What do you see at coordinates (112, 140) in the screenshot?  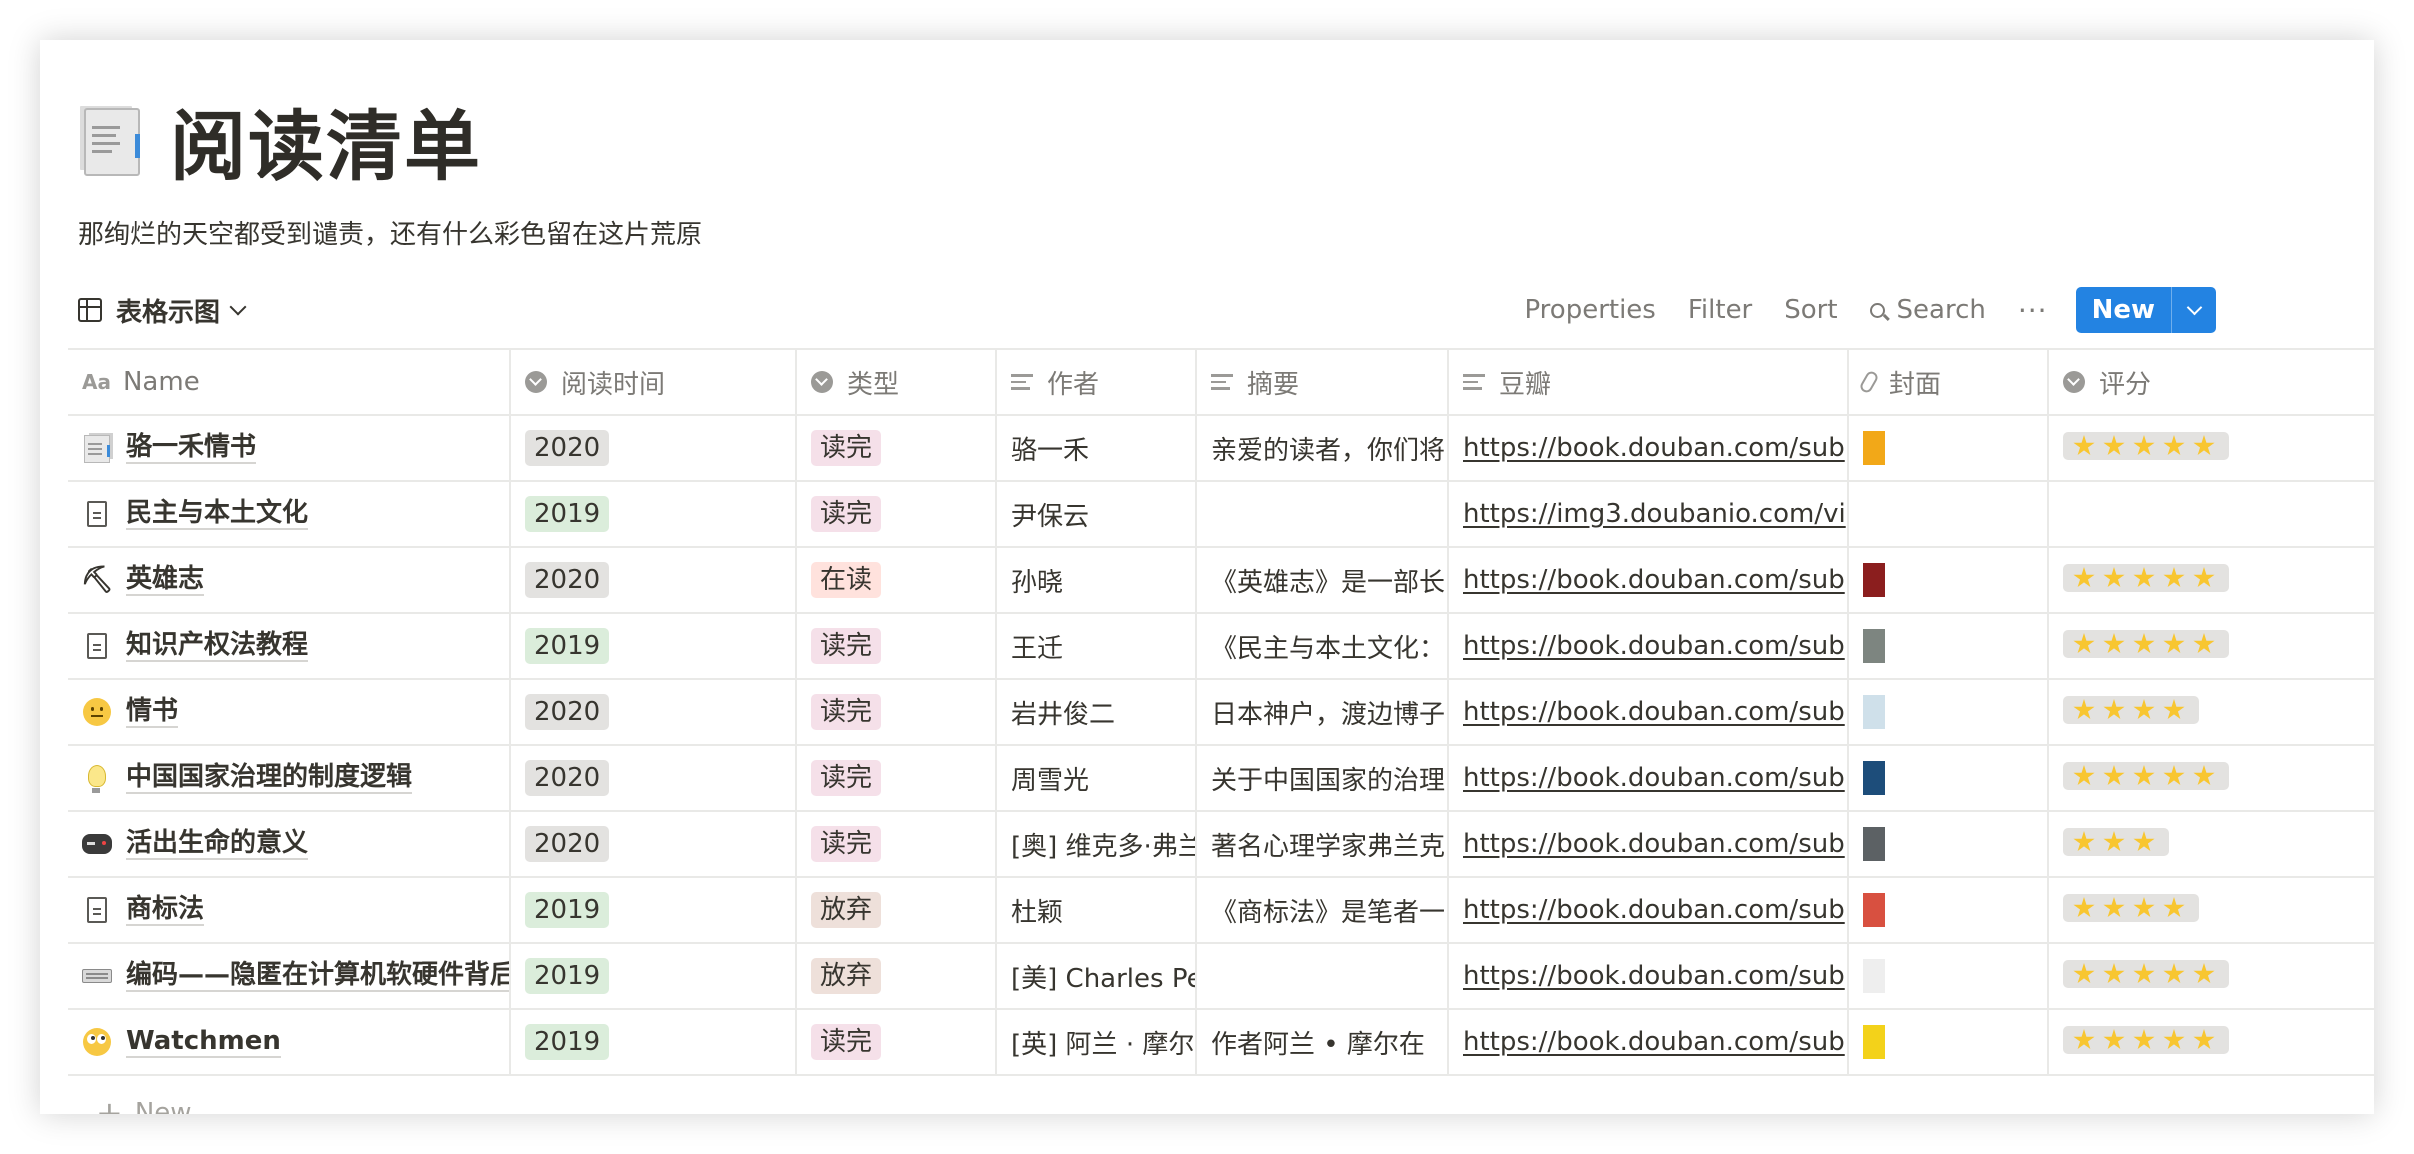 I see `document-icon` at bounding box center [112, 140].